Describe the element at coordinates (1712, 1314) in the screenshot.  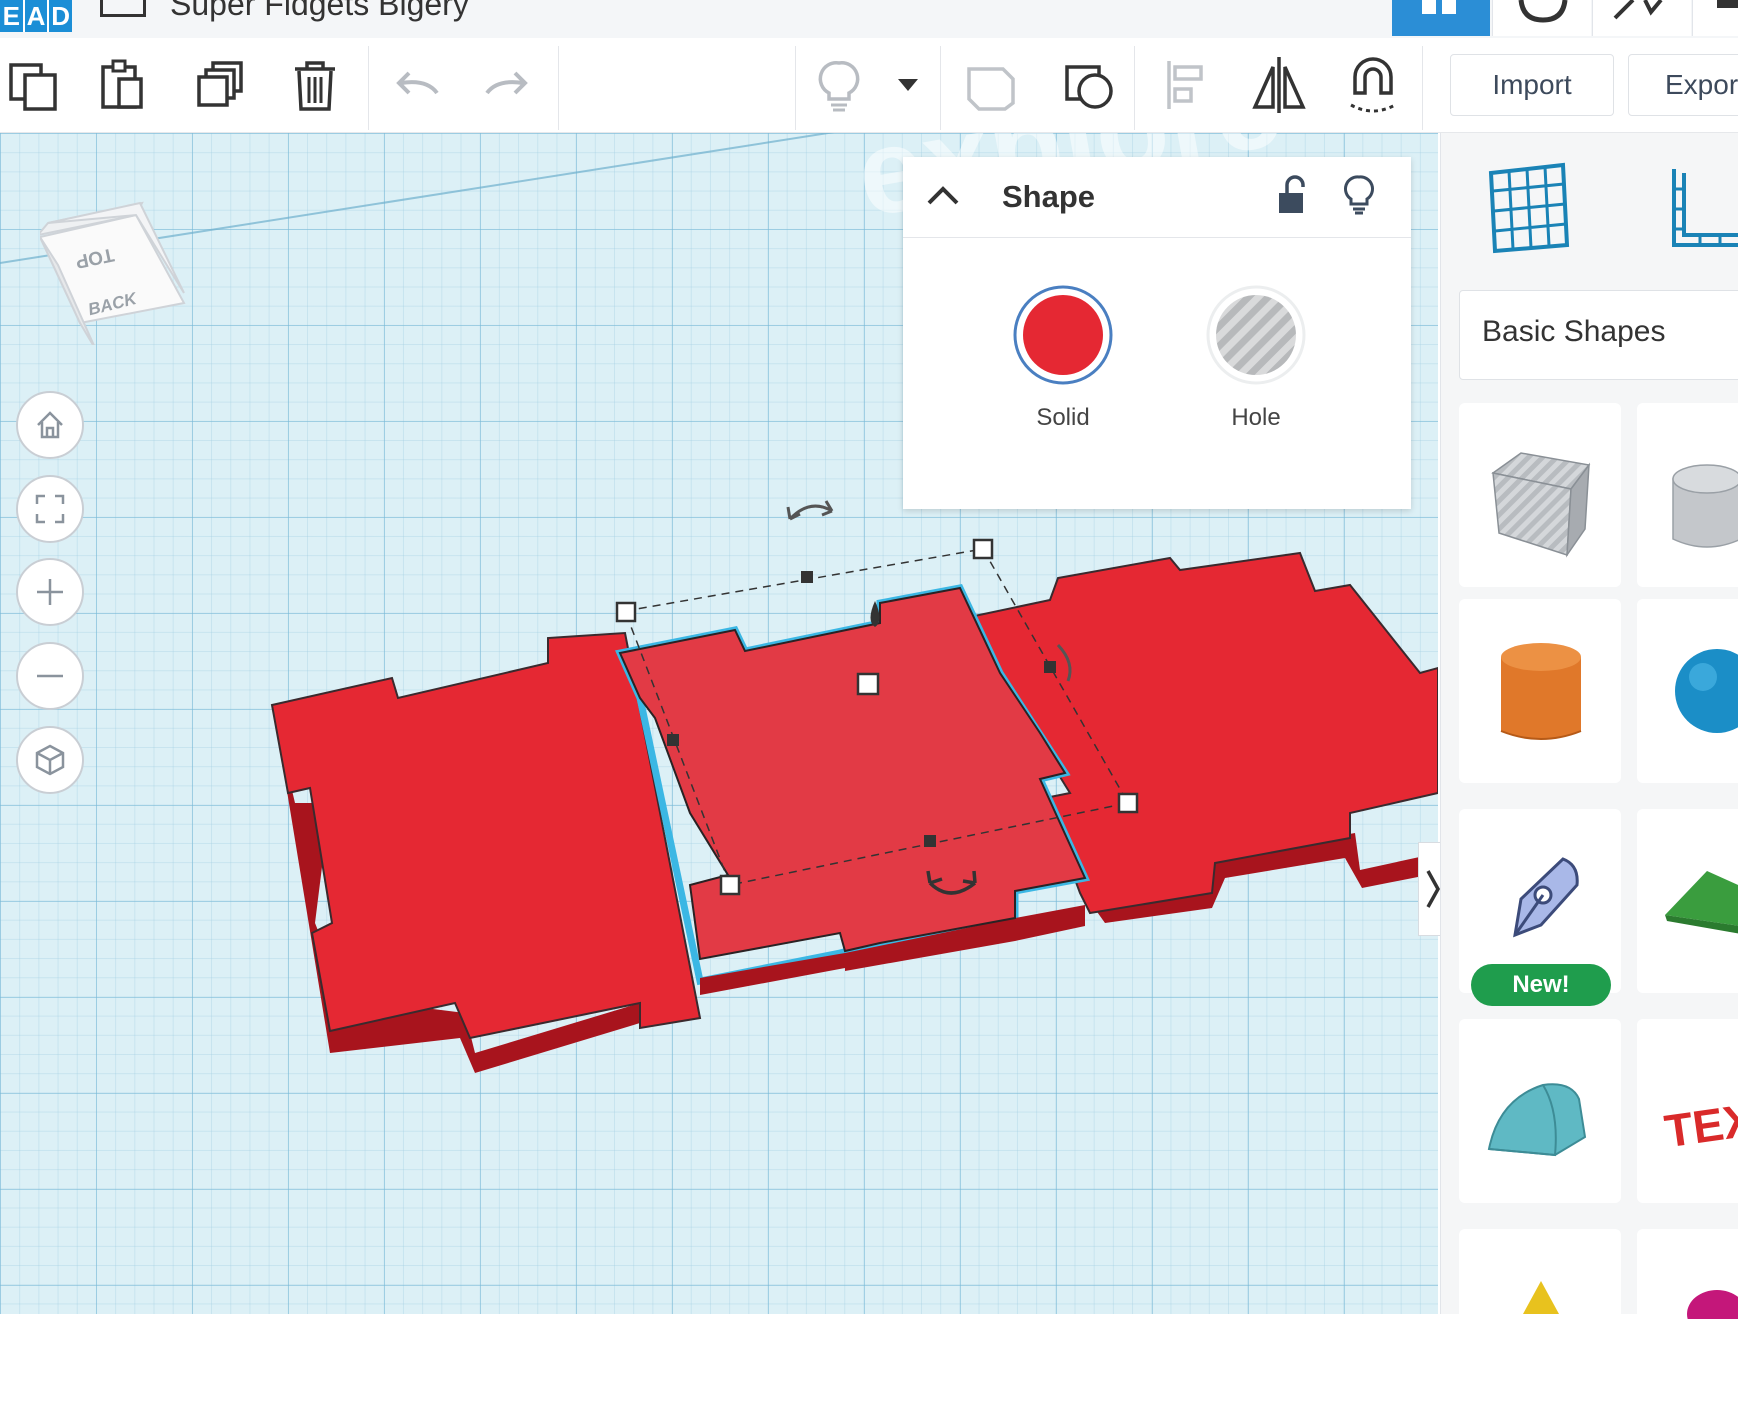
I see `cone-shape-icon` at that location.